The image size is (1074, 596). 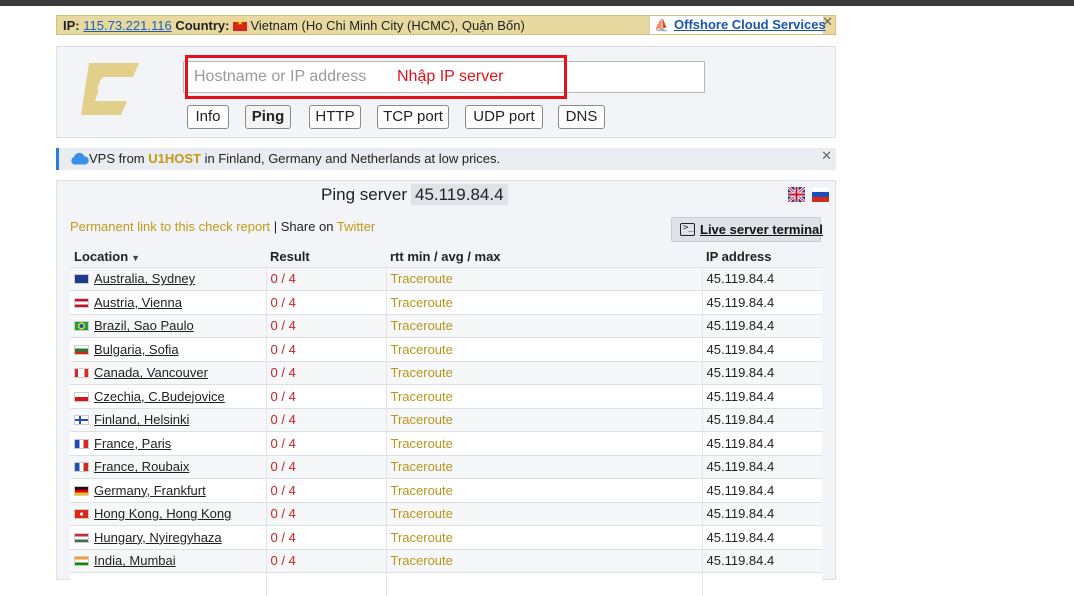 I want to click on cell-location: Hong Kong, Hong Kong, so click(x=168, y=514).